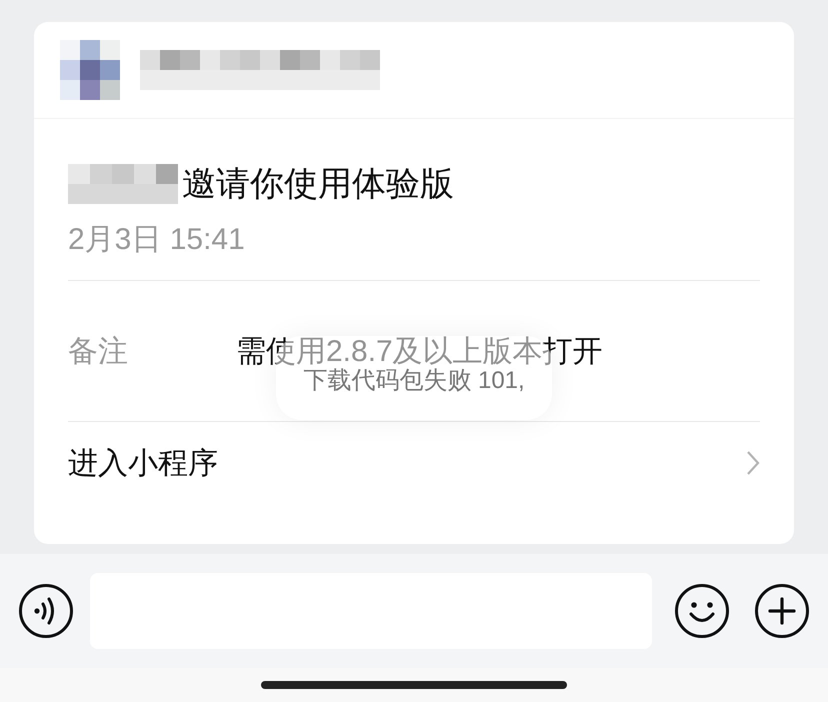 This screenshot has width=828, height=702. What do you see at coordinates (419, 351) in the screenshot?
I see `note-text: 需使用2.8.7及以上版本打开` at bounding box center [419, 351].